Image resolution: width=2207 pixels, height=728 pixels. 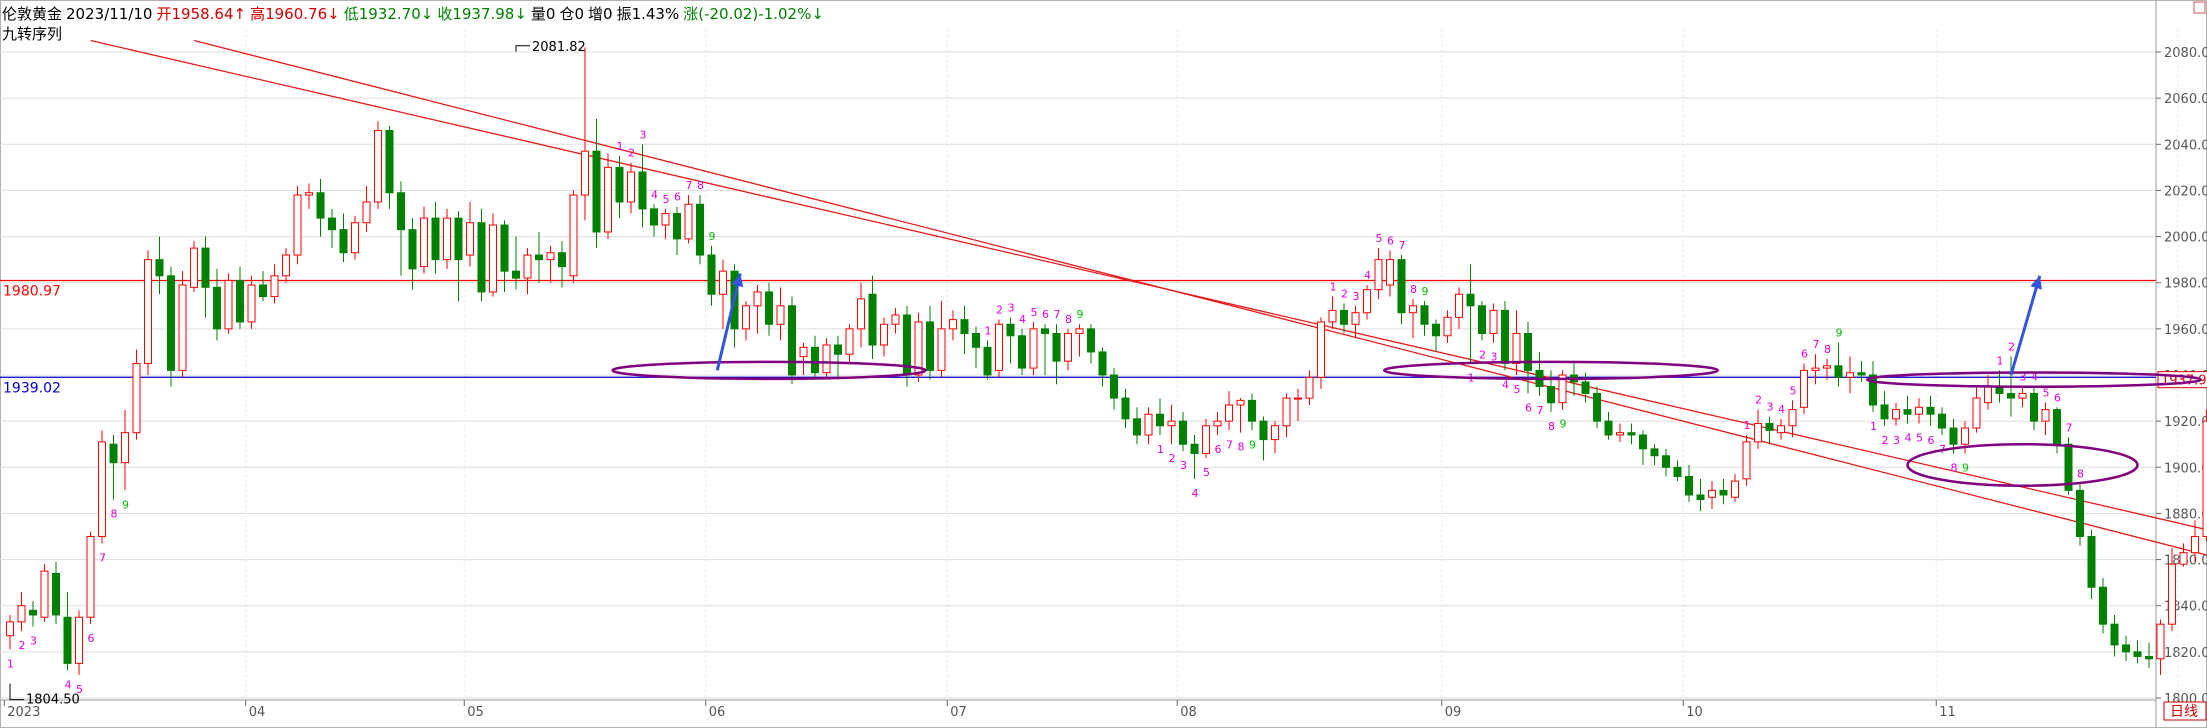 I want to click on y-tick-label: 1880.00, so click(x=2185, y=514).